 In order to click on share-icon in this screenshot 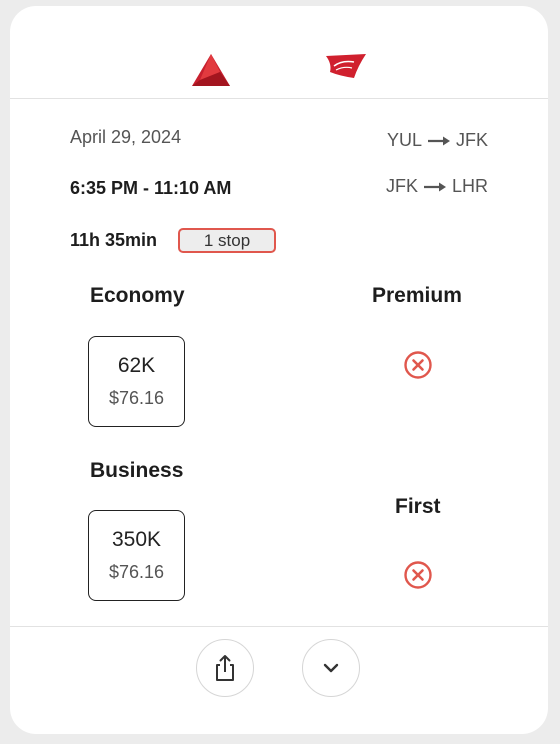, I will do `click(225, 668)`.